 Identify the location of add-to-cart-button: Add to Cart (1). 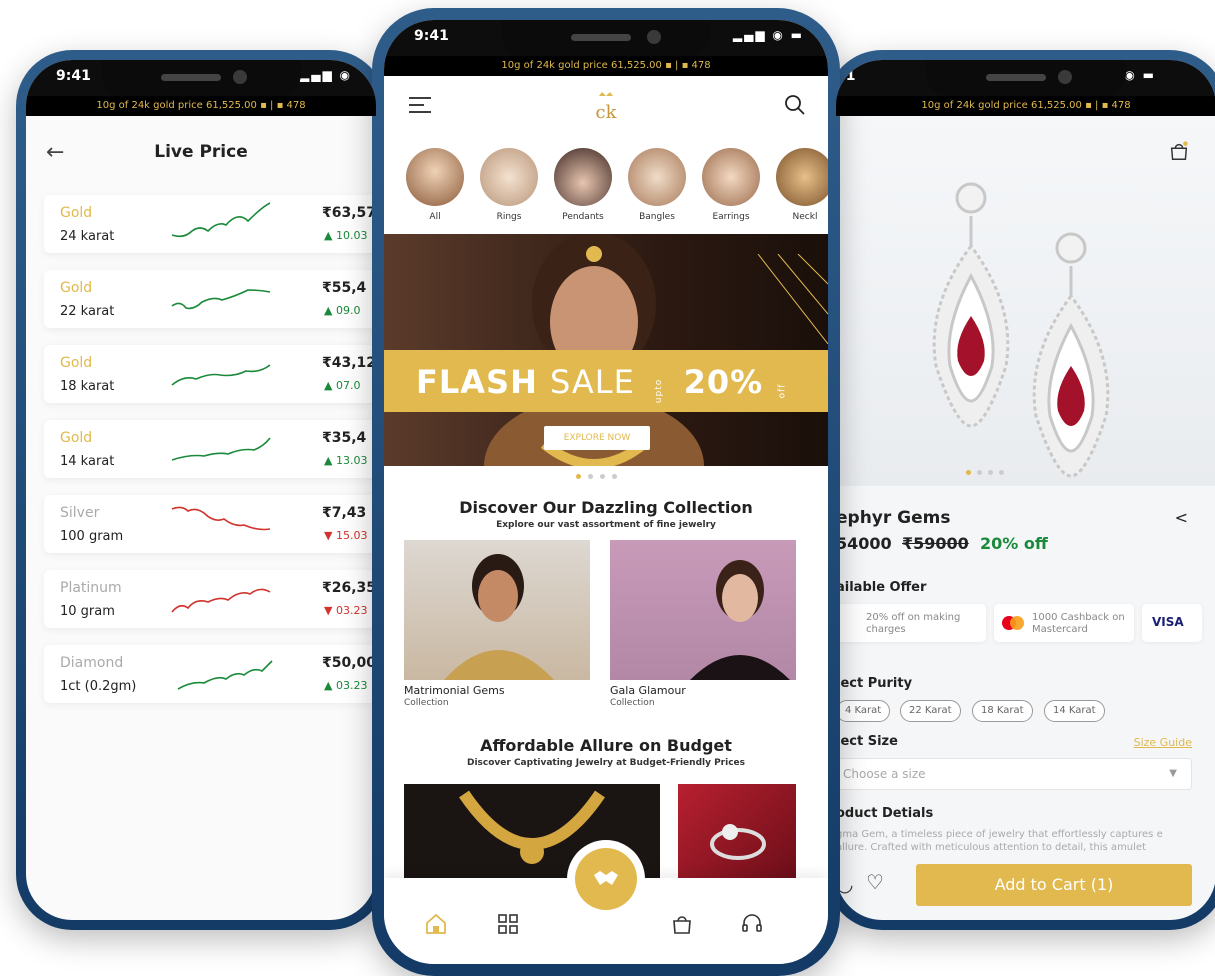
(1054, 885).